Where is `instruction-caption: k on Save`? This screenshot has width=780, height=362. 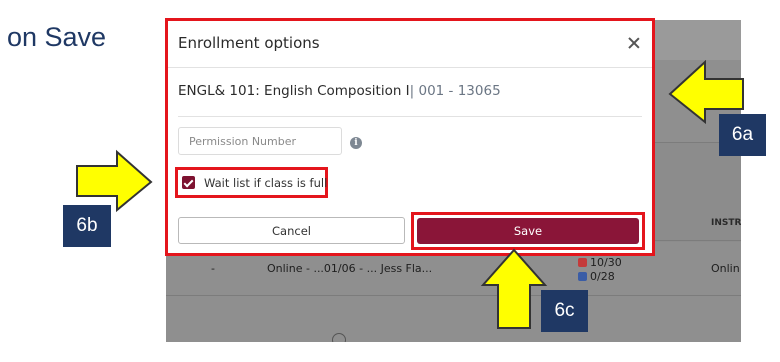
instruction-caption: k on Save is located at coordinates (60, 37).